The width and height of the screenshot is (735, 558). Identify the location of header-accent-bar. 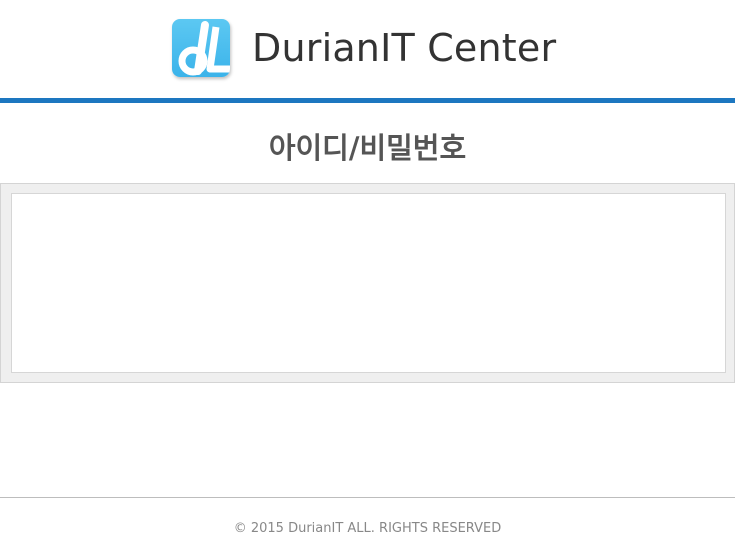
(367, 100).